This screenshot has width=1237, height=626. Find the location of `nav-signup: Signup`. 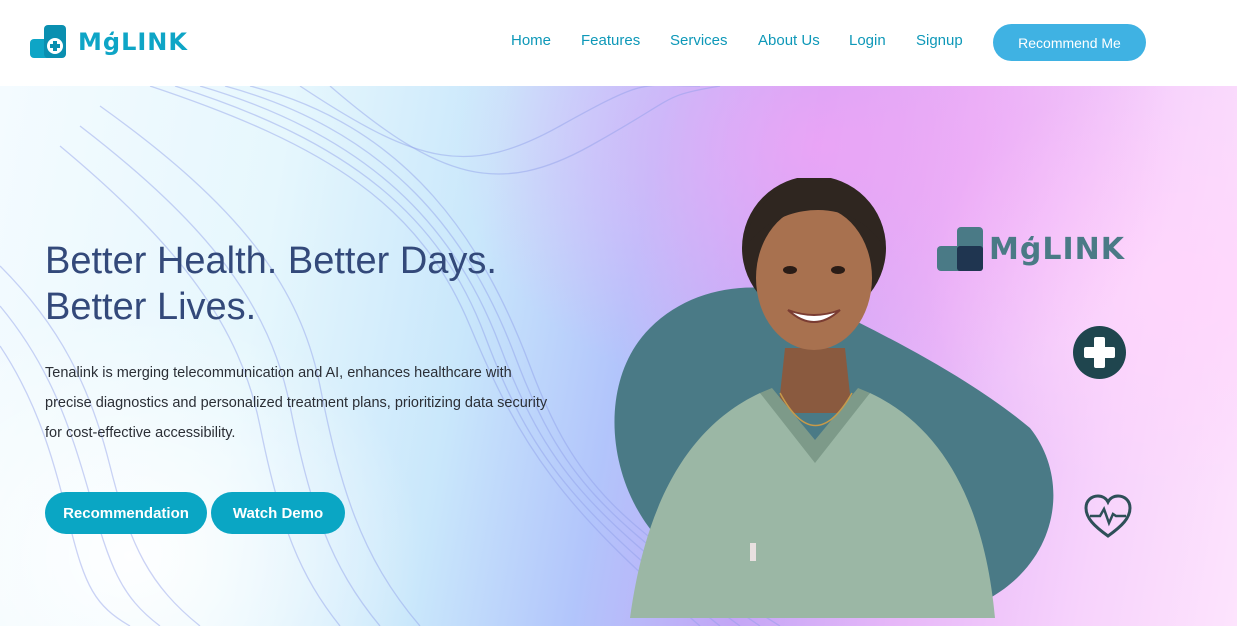

nav-signup: Signup is located at coordinates (939, 40).